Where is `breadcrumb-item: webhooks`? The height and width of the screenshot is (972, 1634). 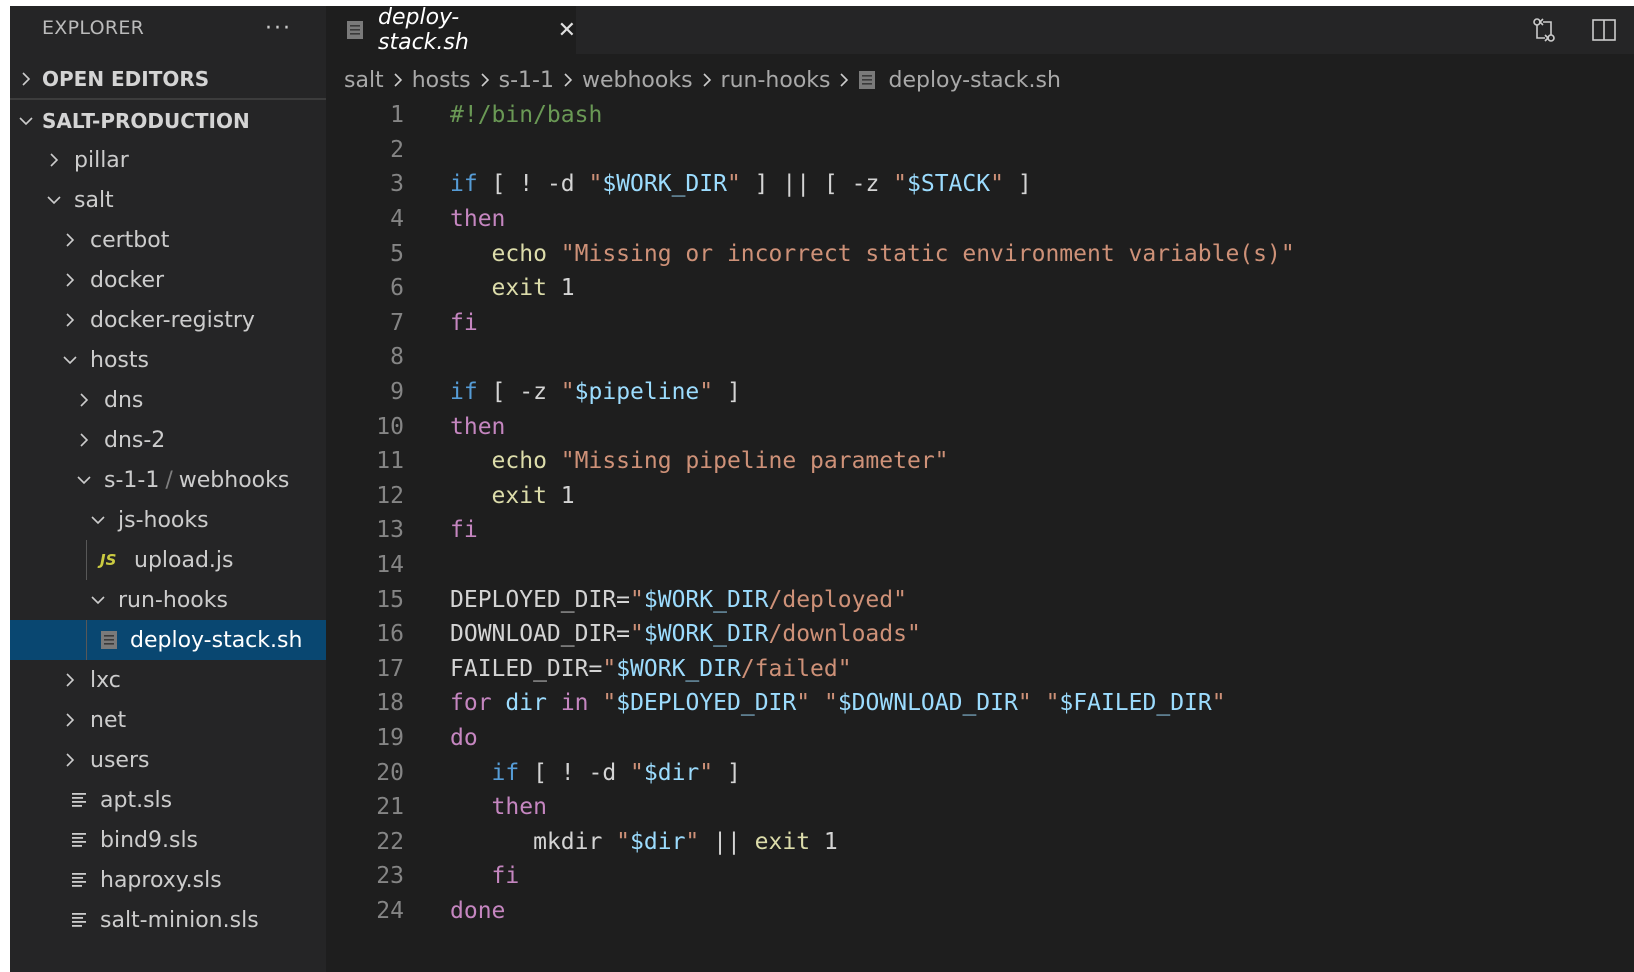
breadcrumb-item: webhooks is located at coordinates (637, 80).